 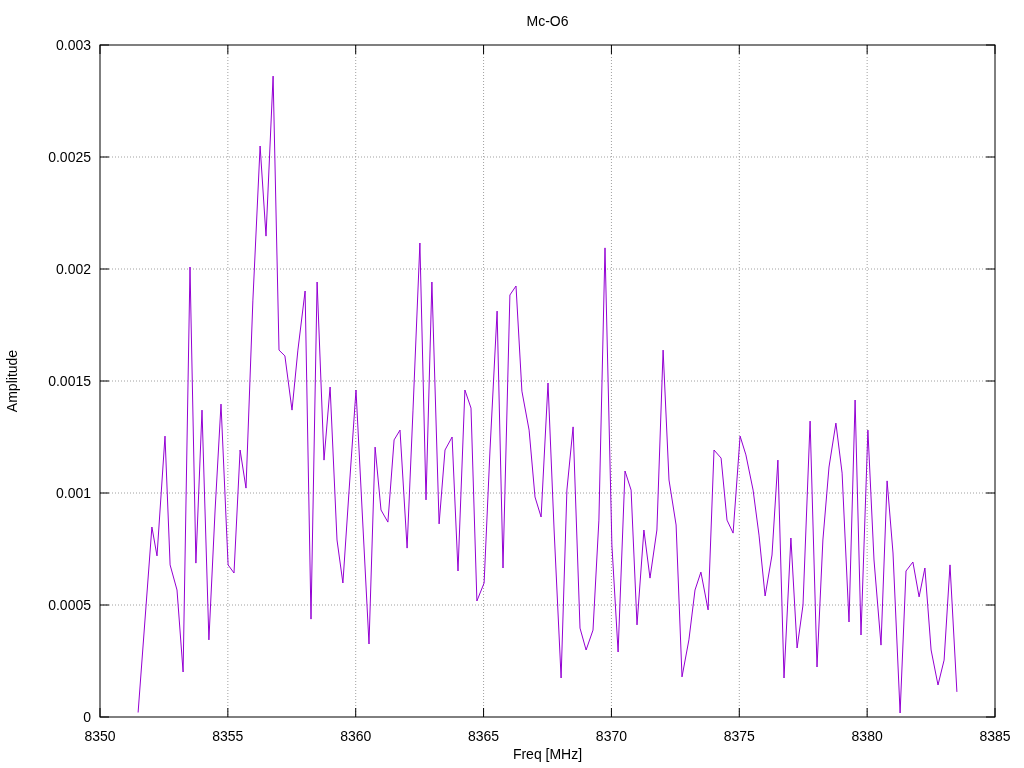 I want to click on tick-label: 0.0025, so click(x=69, y=157).